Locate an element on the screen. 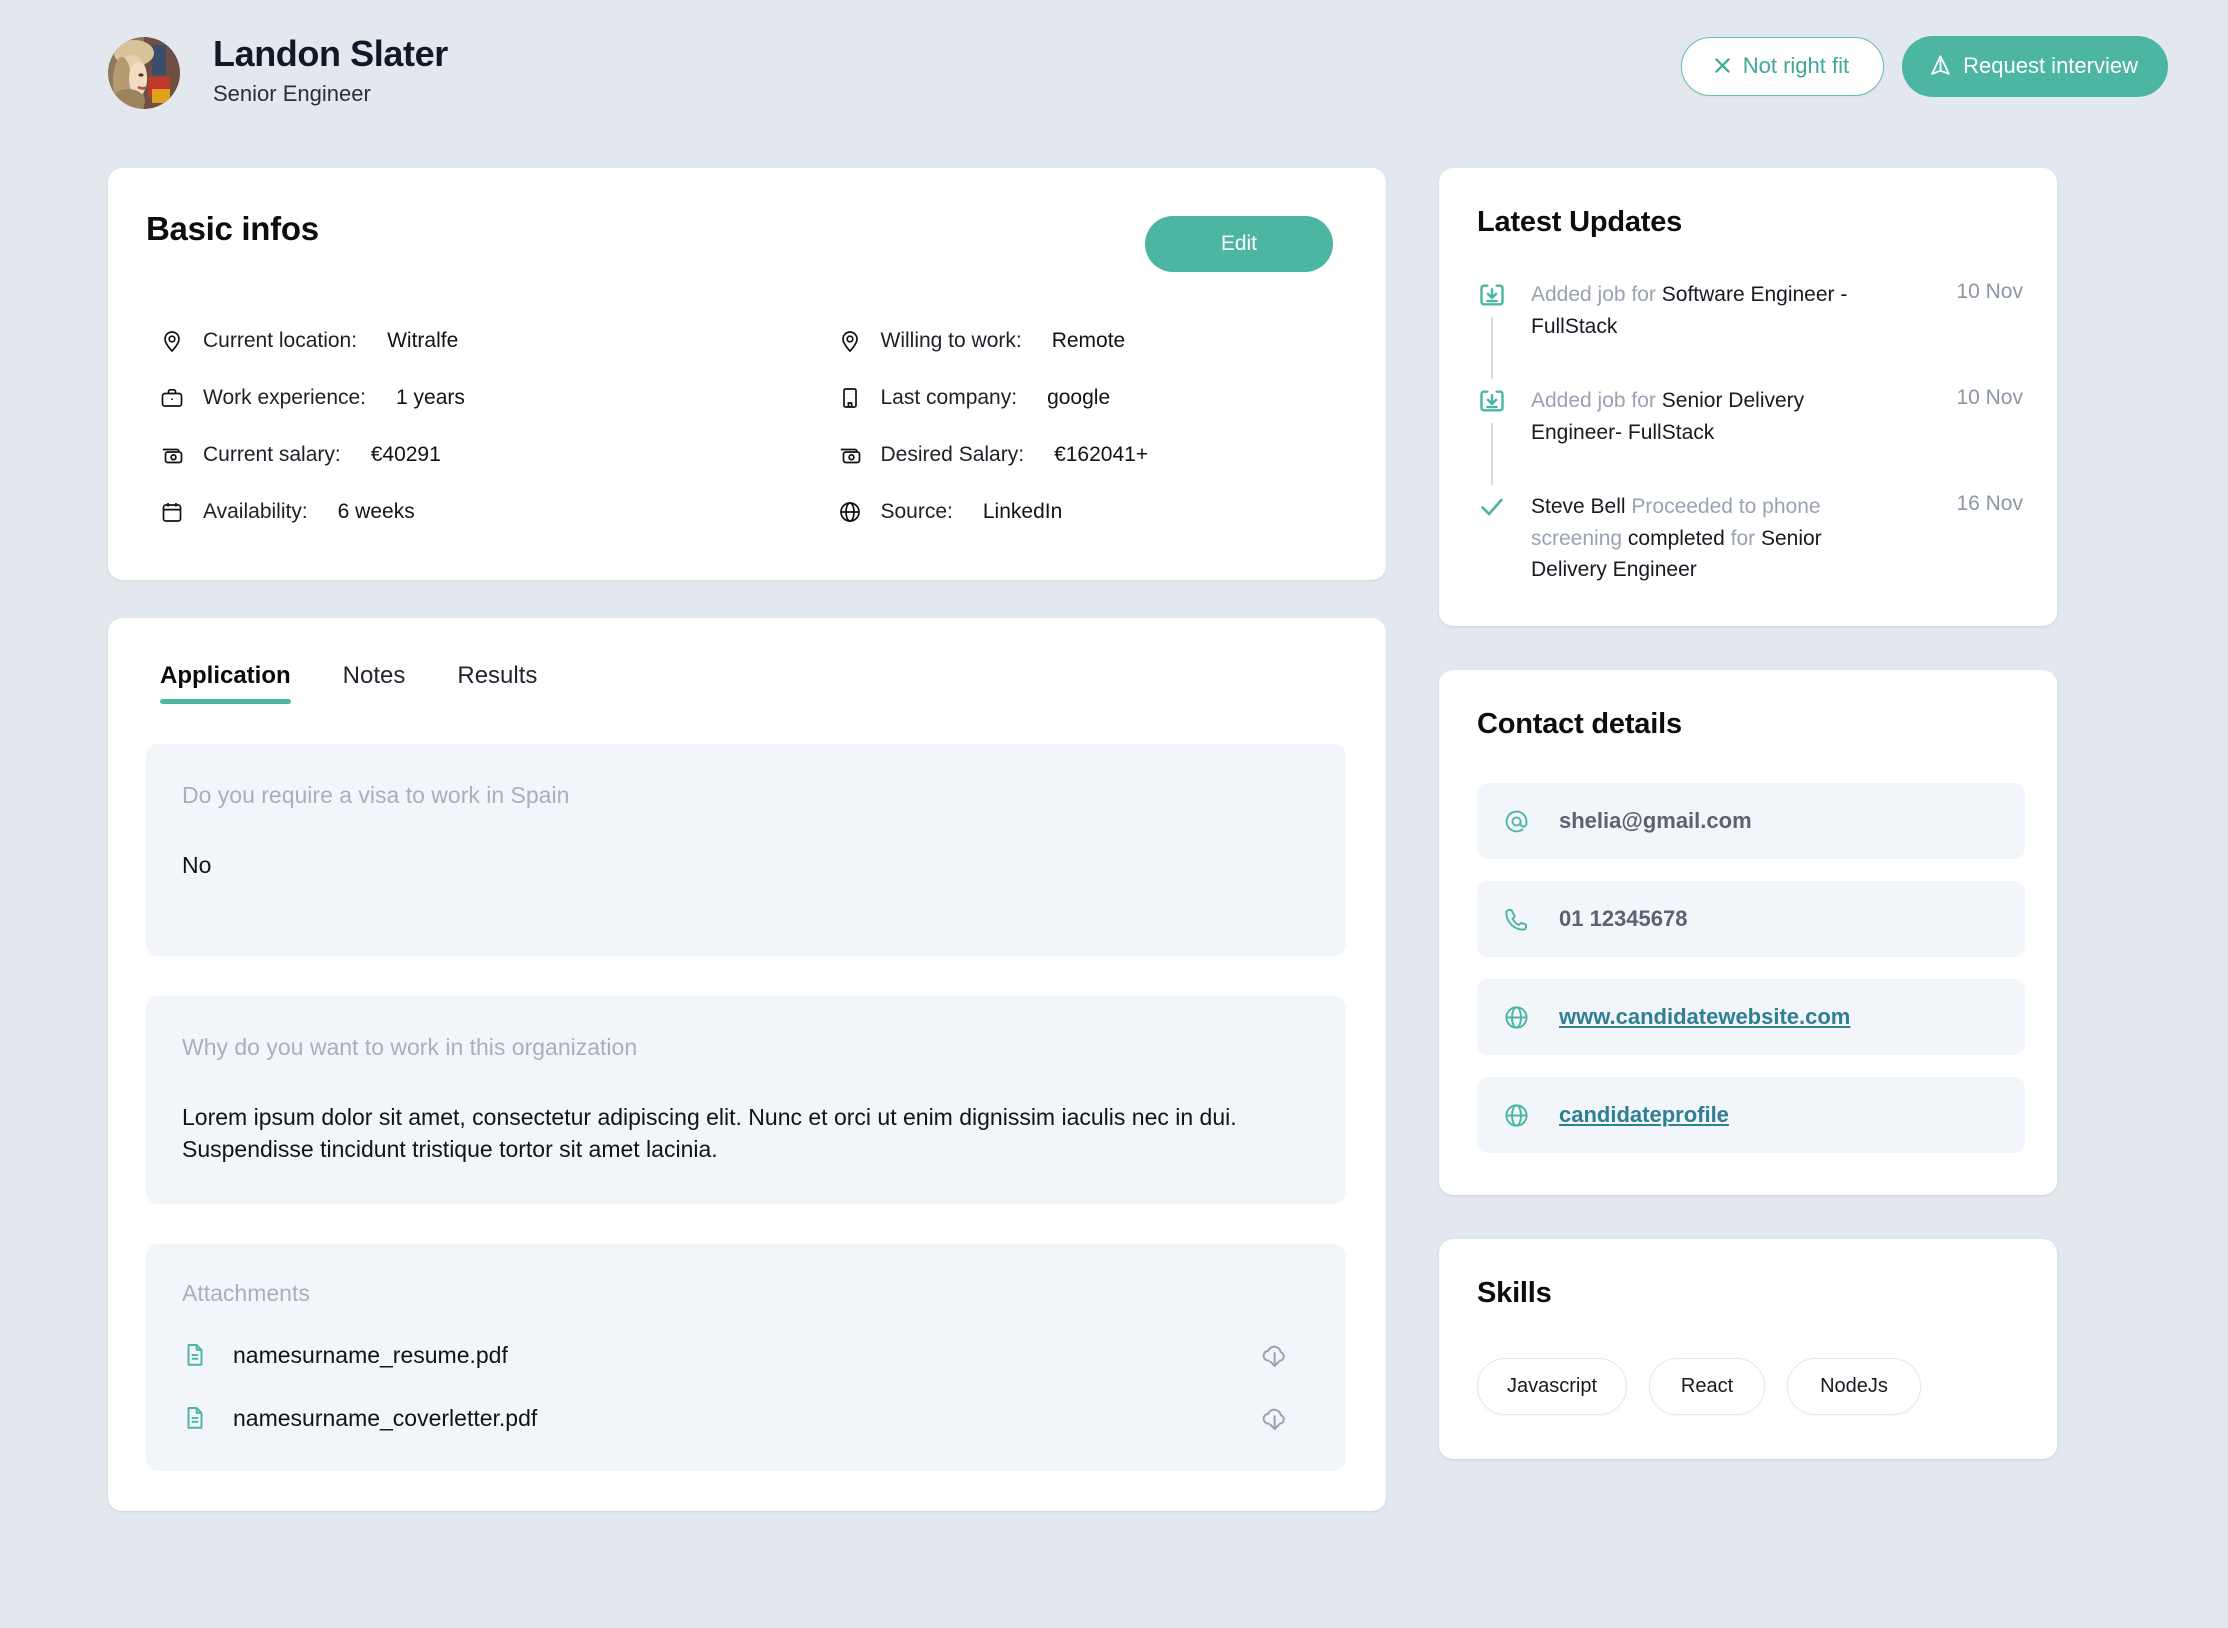 This screenshot has height=1628, width=2228. info-value: LinkedIn is located at coordinates (1022, 511).